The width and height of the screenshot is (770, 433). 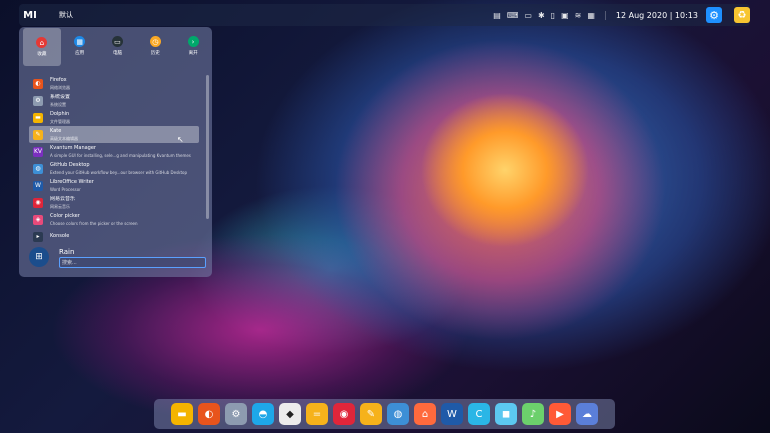 I want to click on launcher-categories: ⌂ 收藏 ▦ 应用 ▭ 电脑 ◷ 历史 › 离开, so click(x=115, y=47).